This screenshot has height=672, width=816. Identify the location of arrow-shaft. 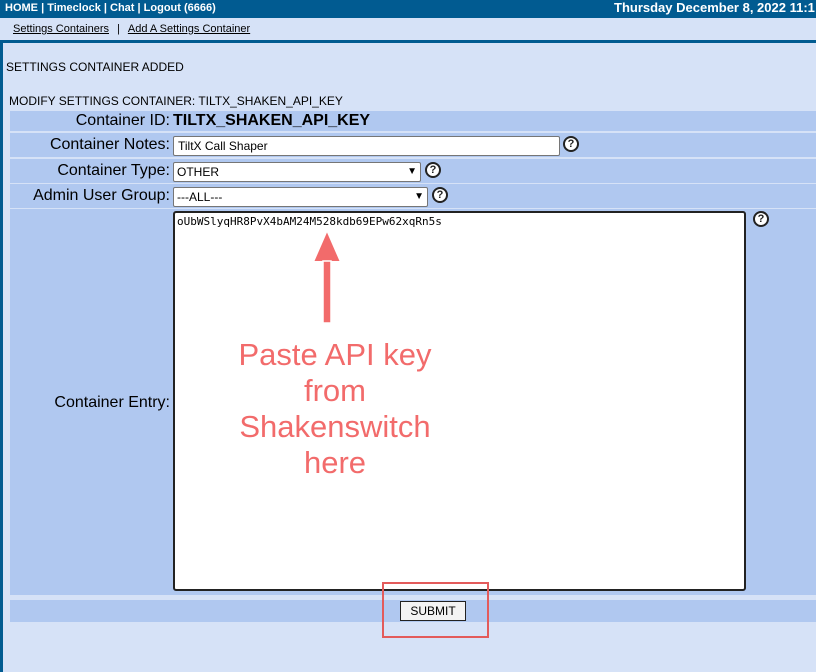
(327, 292).